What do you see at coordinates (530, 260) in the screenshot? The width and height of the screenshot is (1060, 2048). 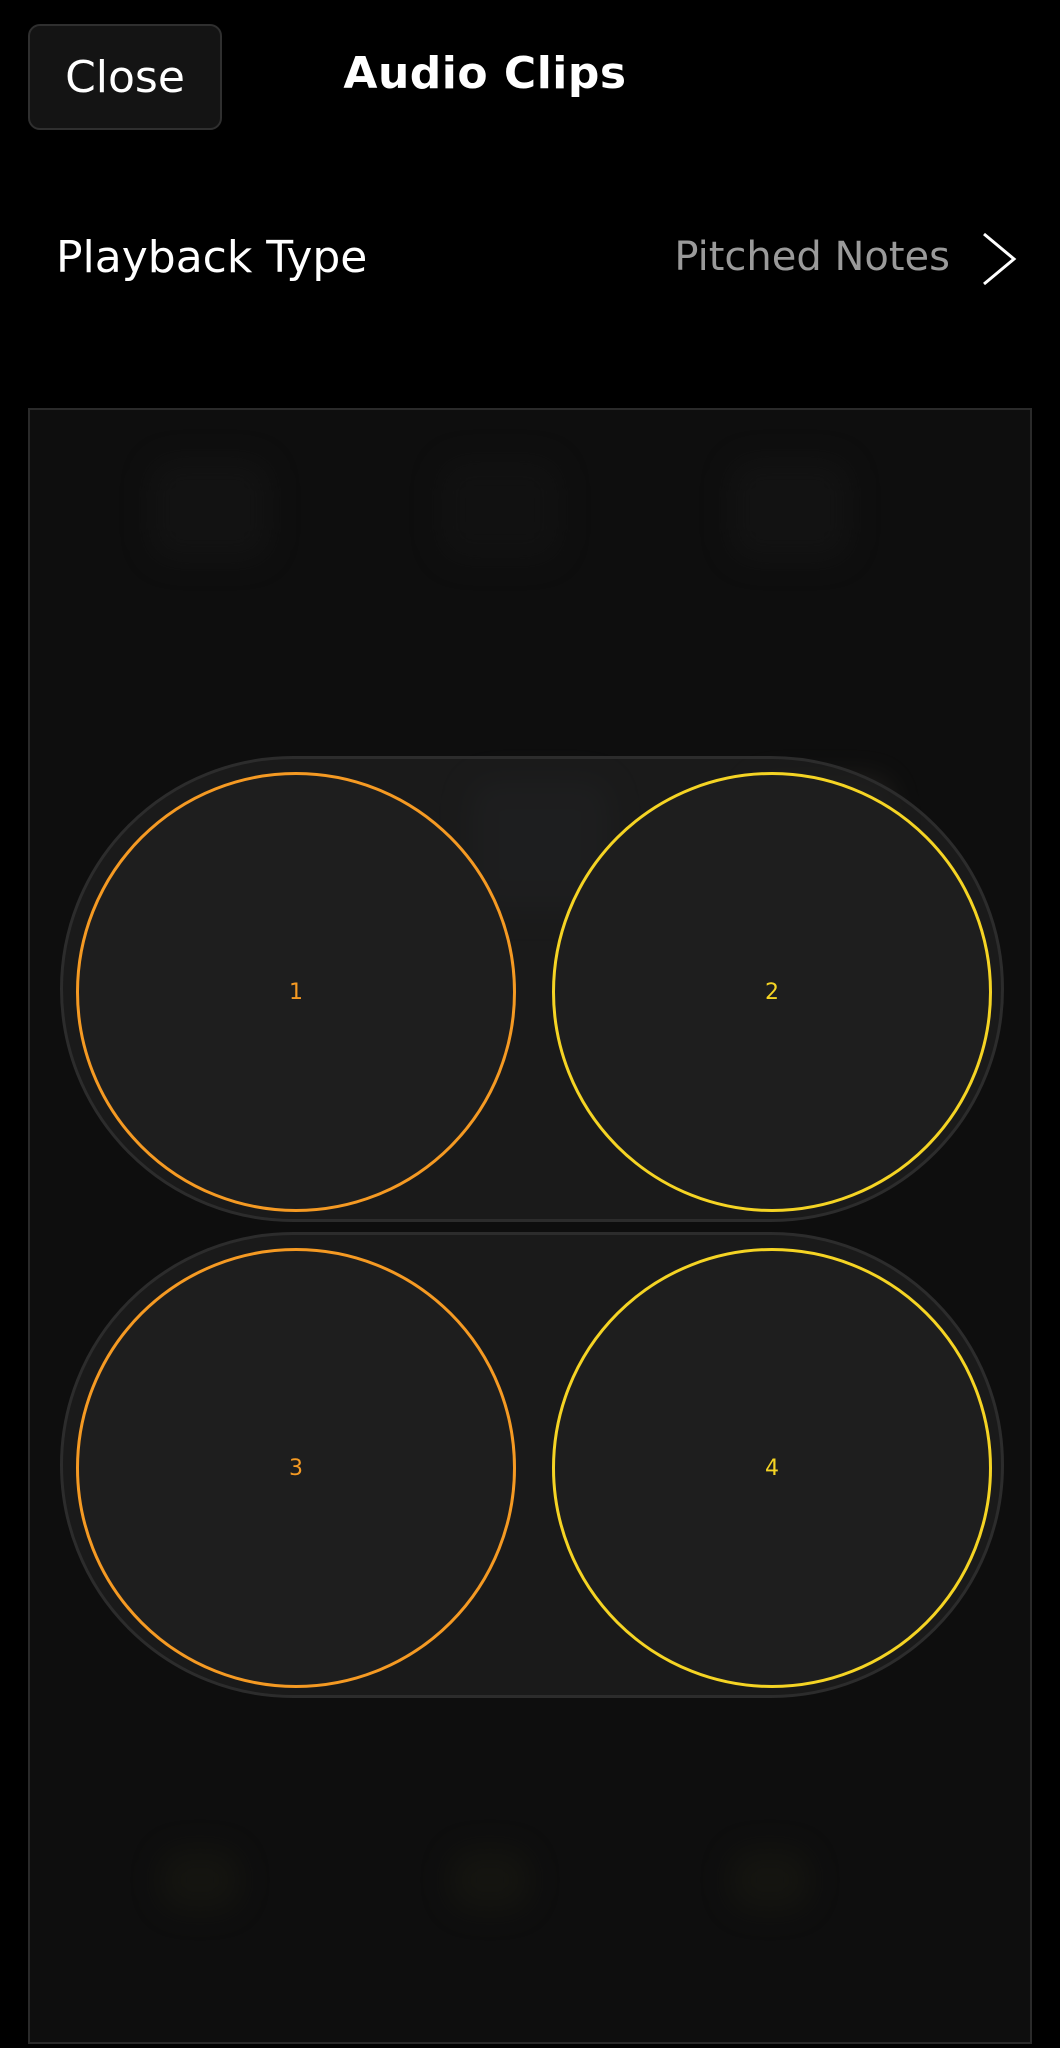 I see `playback-type-row: Playback Type Pitched Notes` at bounding box center [530, 260].